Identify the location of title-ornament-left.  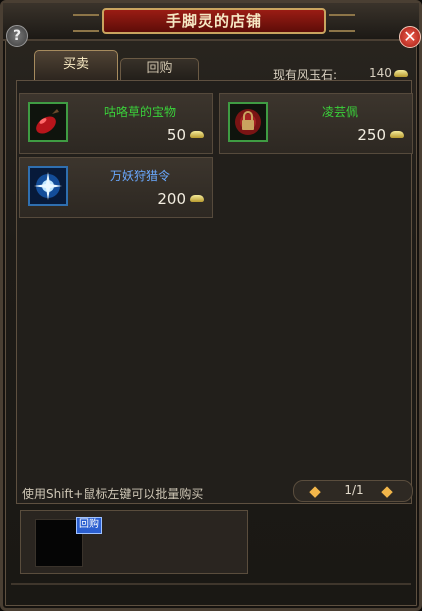
(86, 23).